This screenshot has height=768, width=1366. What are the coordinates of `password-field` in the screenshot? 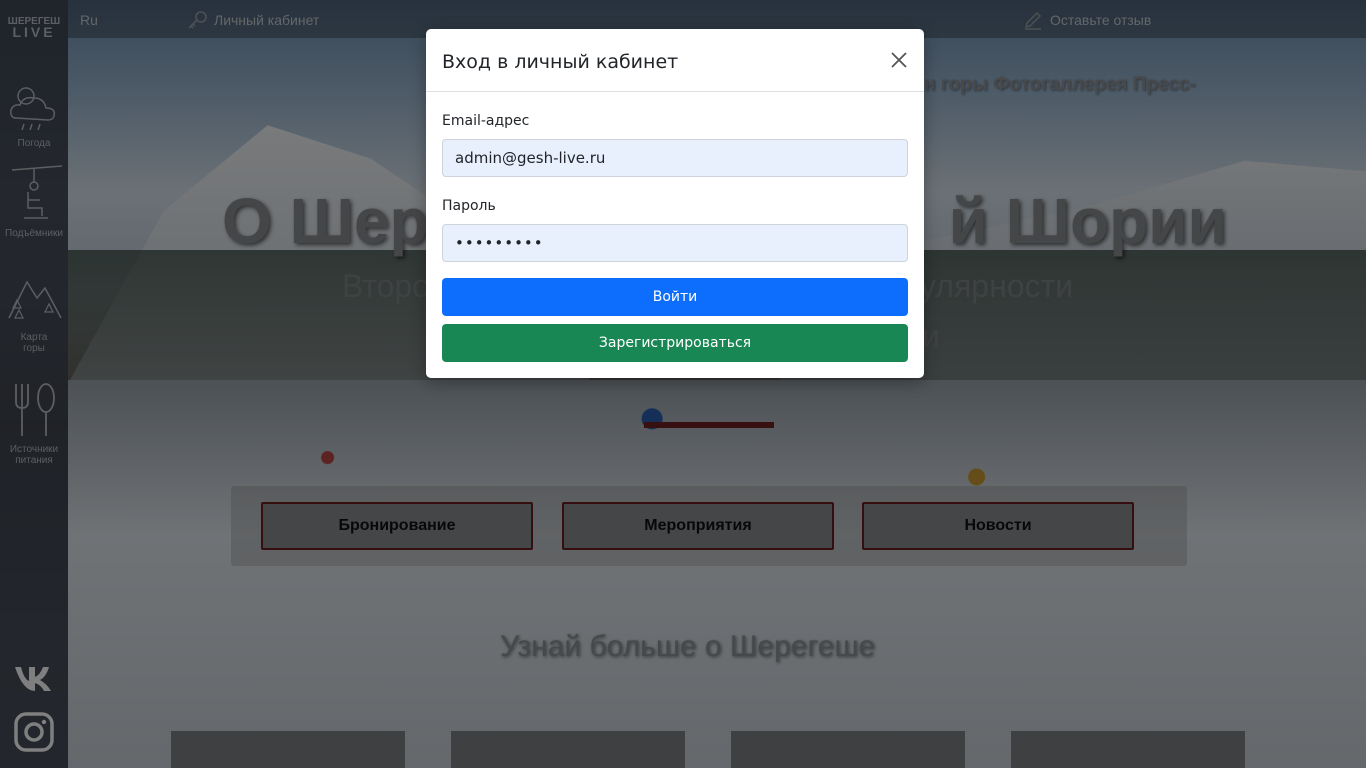 It's located at (675, 243).